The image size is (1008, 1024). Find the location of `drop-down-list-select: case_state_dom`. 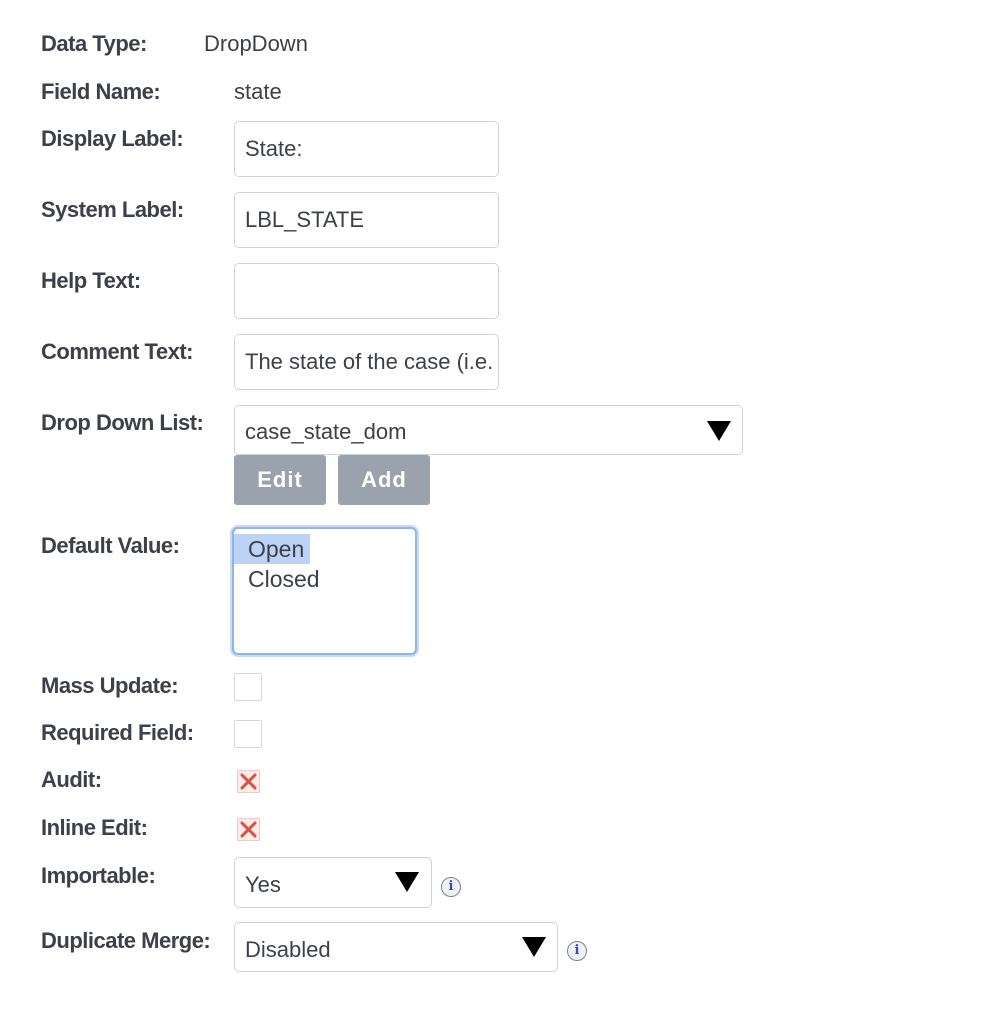

drop-down-list-select: case_state_dom is located at coordinates (488, 430).